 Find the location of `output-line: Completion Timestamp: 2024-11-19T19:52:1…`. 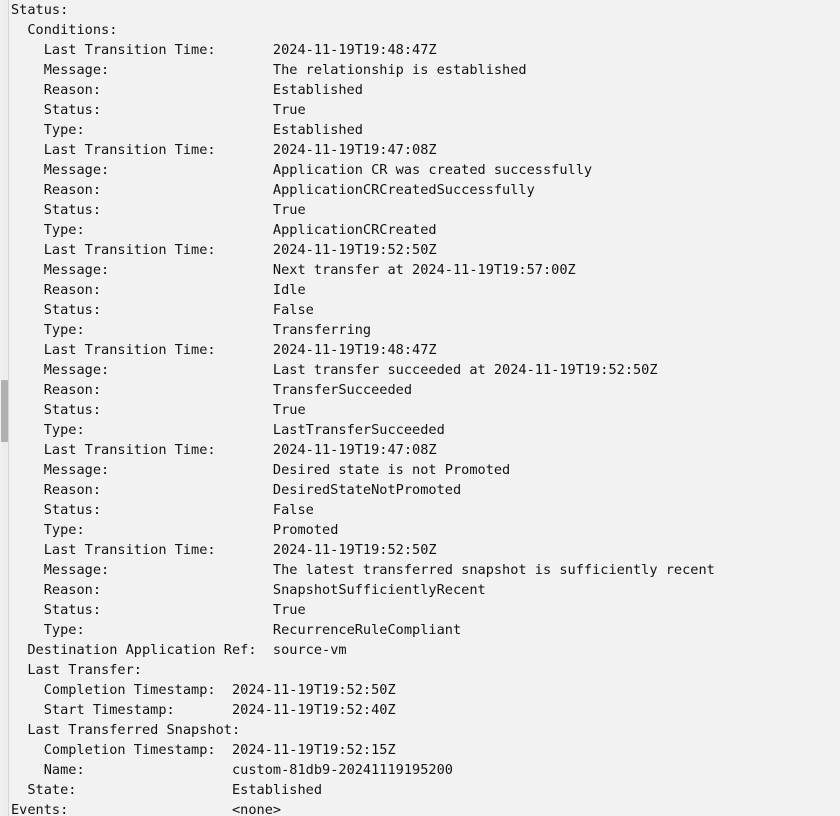

output-line: Completion Timestamp: 2024-11-19T19:52:1… is located at coordinates (425, 750).